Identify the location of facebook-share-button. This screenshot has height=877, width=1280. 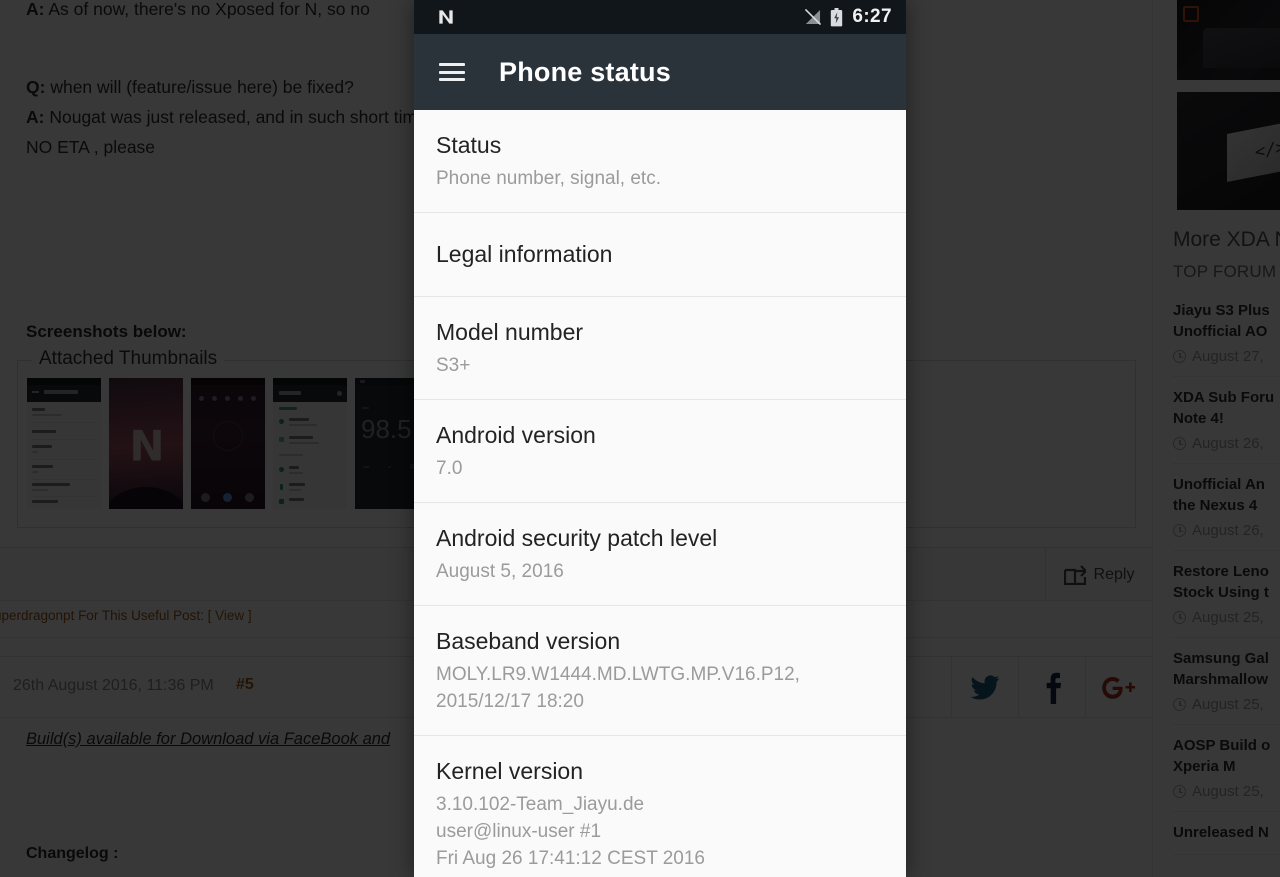
(1051, 687).